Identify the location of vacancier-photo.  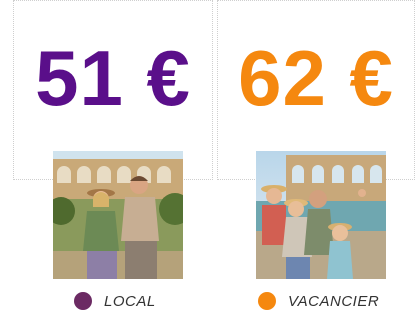
(321, 215).